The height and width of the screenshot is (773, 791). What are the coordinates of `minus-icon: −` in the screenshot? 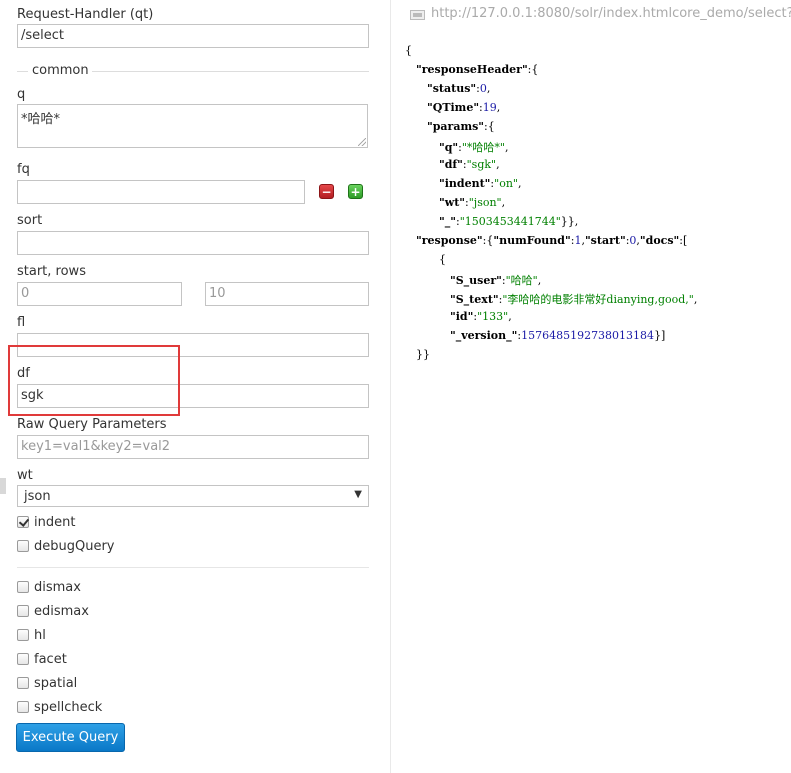 It's located at (326, 192).